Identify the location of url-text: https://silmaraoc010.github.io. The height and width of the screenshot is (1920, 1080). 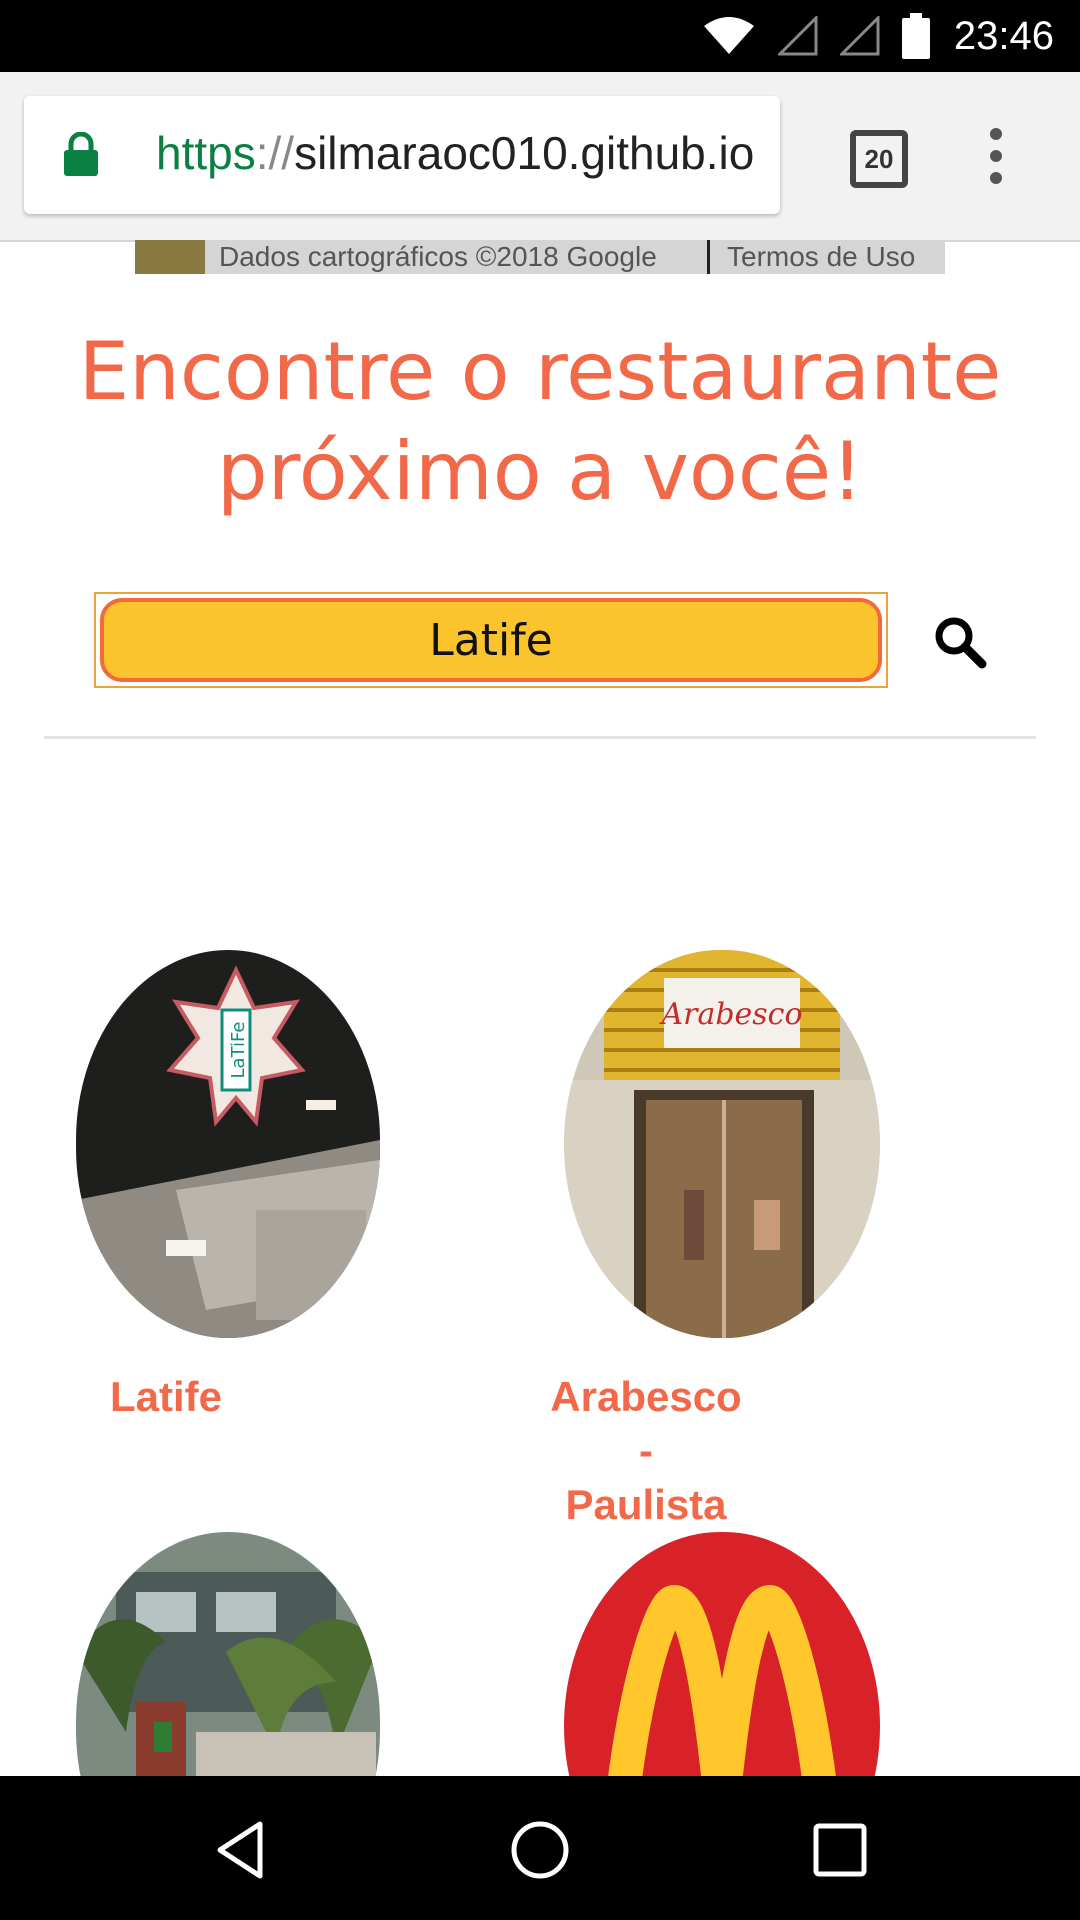
(455, 153).